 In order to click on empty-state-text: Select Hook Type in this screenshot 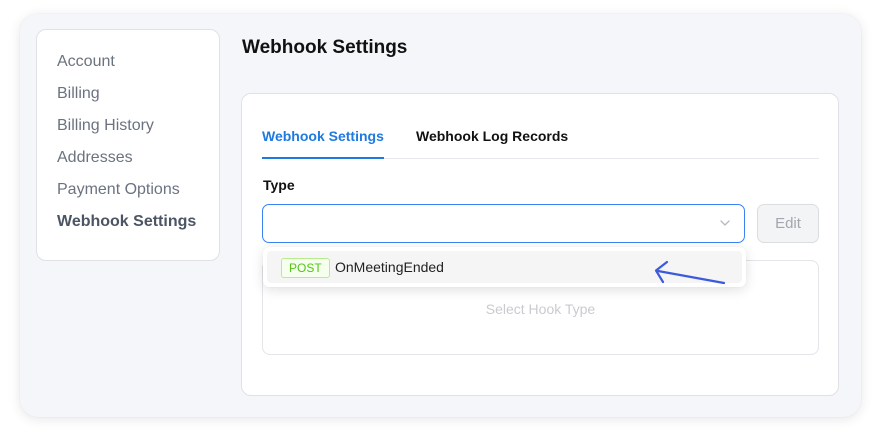, I will do `click(540, 309)`.